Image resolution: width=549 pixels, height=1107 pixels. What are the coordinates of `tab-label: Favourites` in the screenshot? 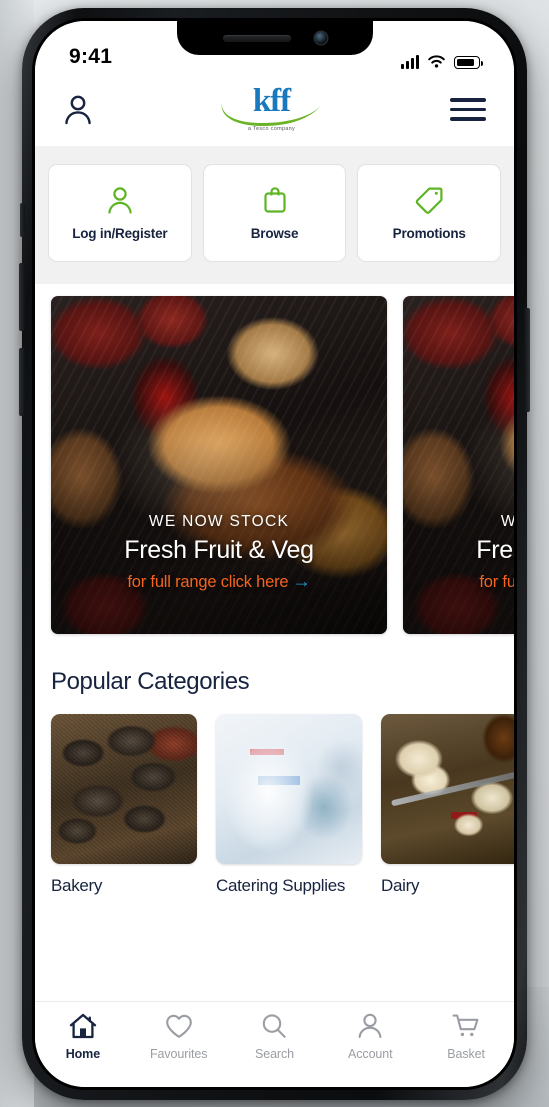 It's located at (179, 1054).